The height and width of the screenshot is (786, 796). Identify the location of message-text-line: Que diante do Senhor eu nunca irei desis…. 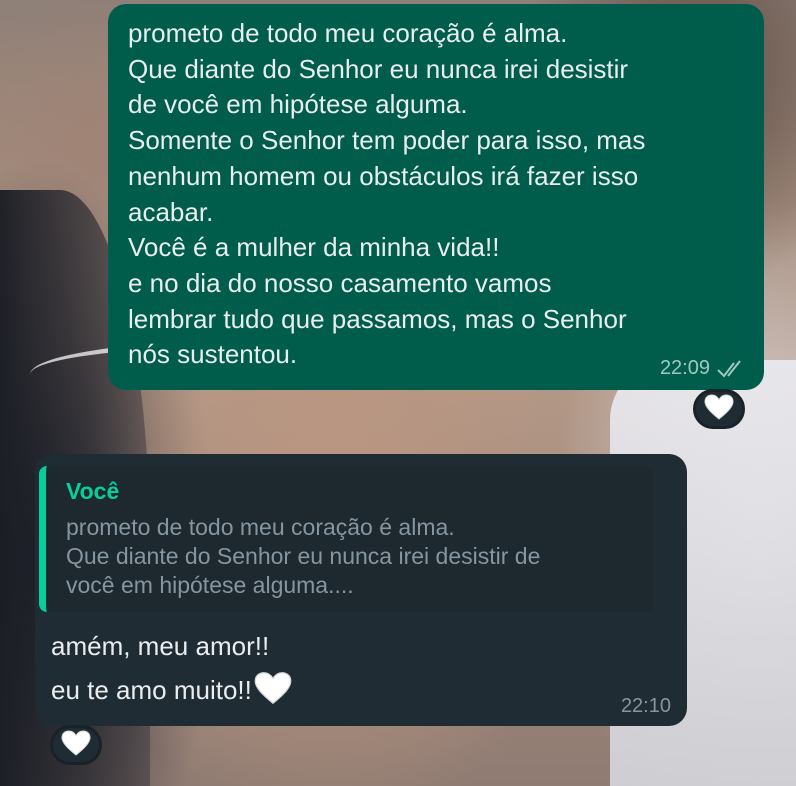
(378, 68).